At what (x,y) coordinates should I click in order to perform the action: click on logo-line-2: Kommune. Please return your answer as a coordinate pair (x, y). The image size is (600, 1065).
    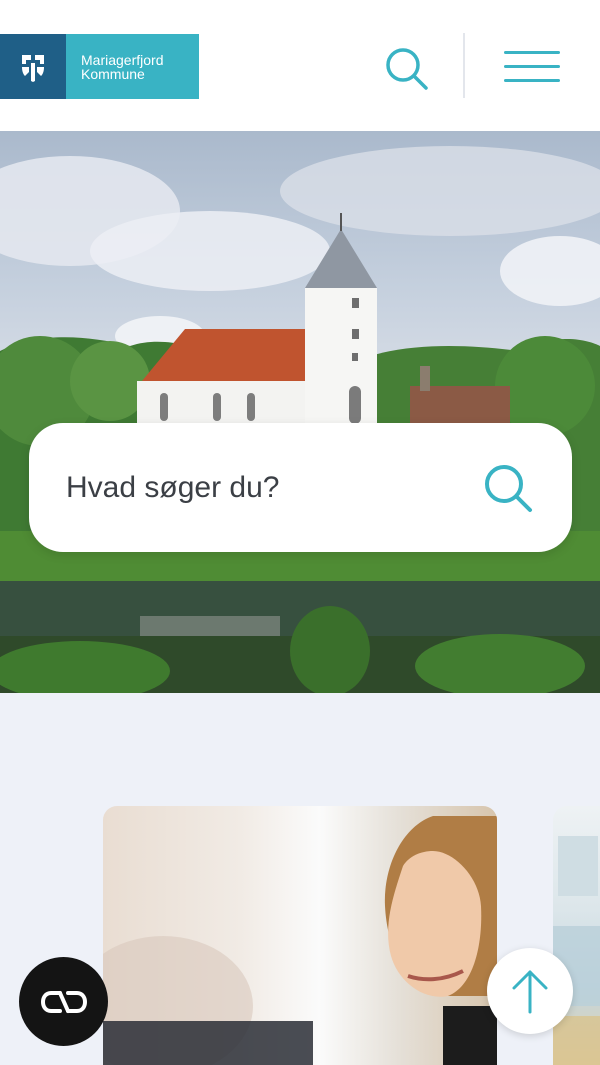
    Looking at the image, I should click on (113, 73).